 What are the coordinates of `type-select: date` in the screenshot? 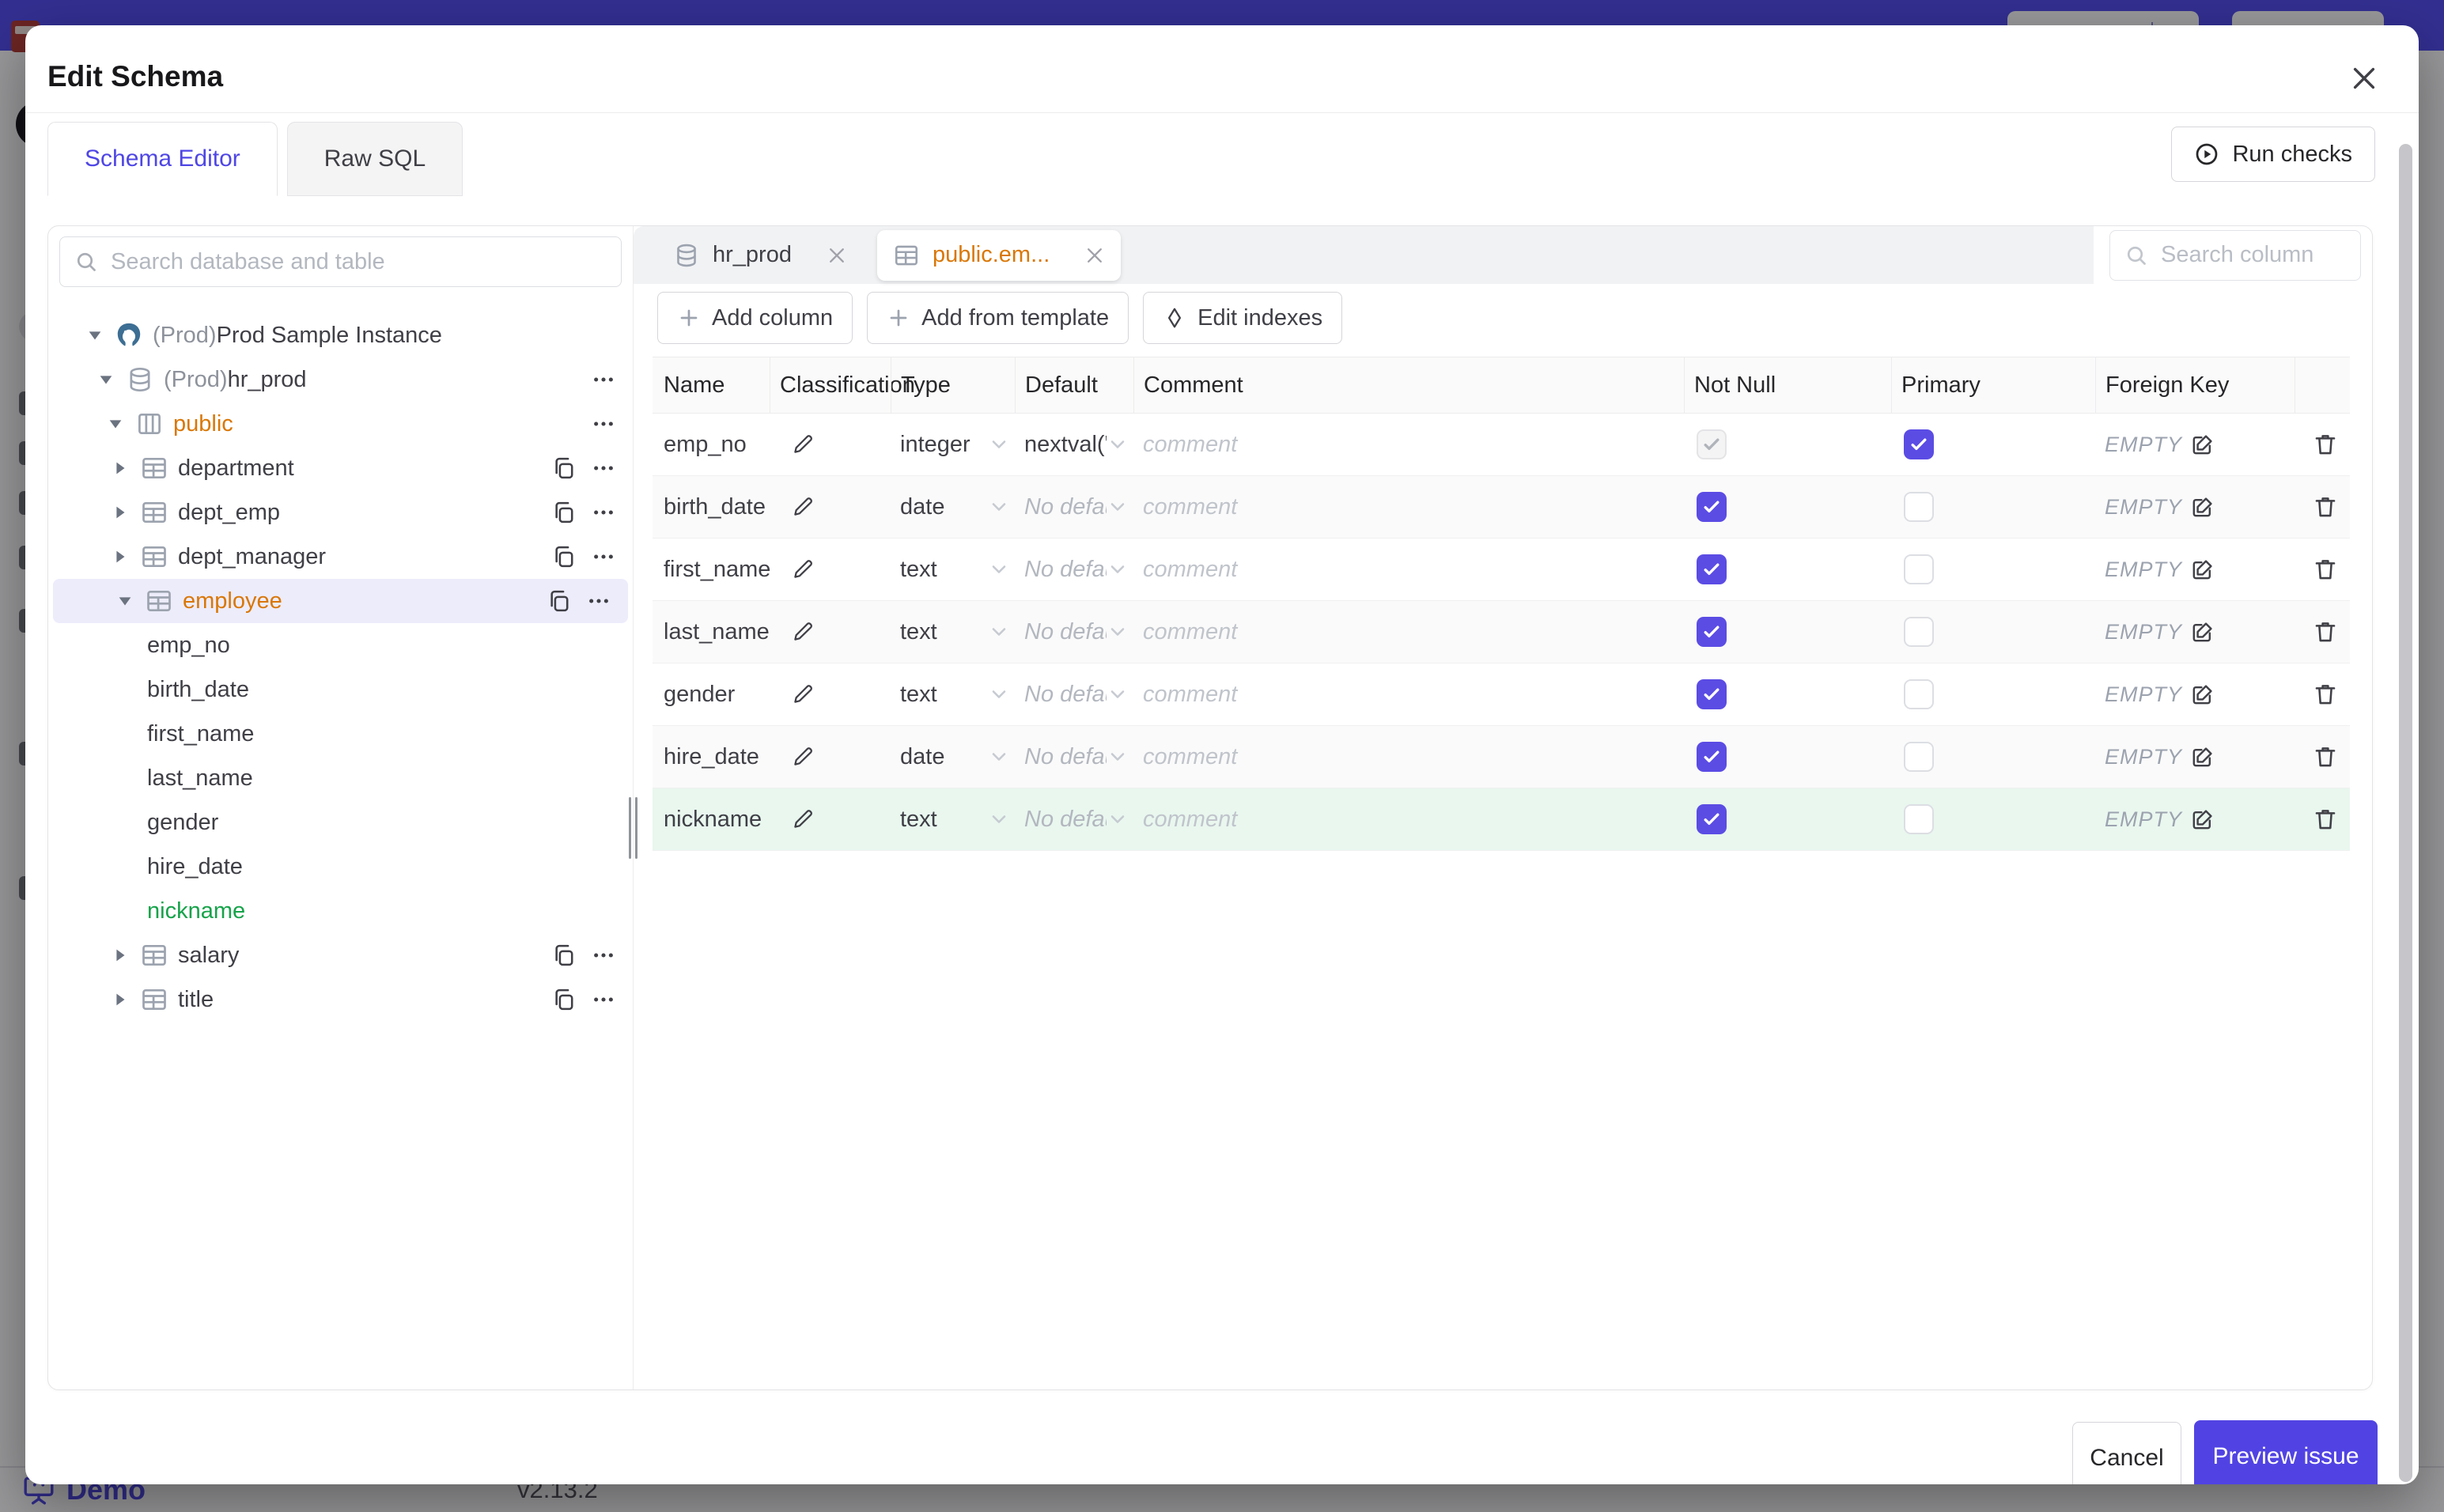 It's located at (953, 757).